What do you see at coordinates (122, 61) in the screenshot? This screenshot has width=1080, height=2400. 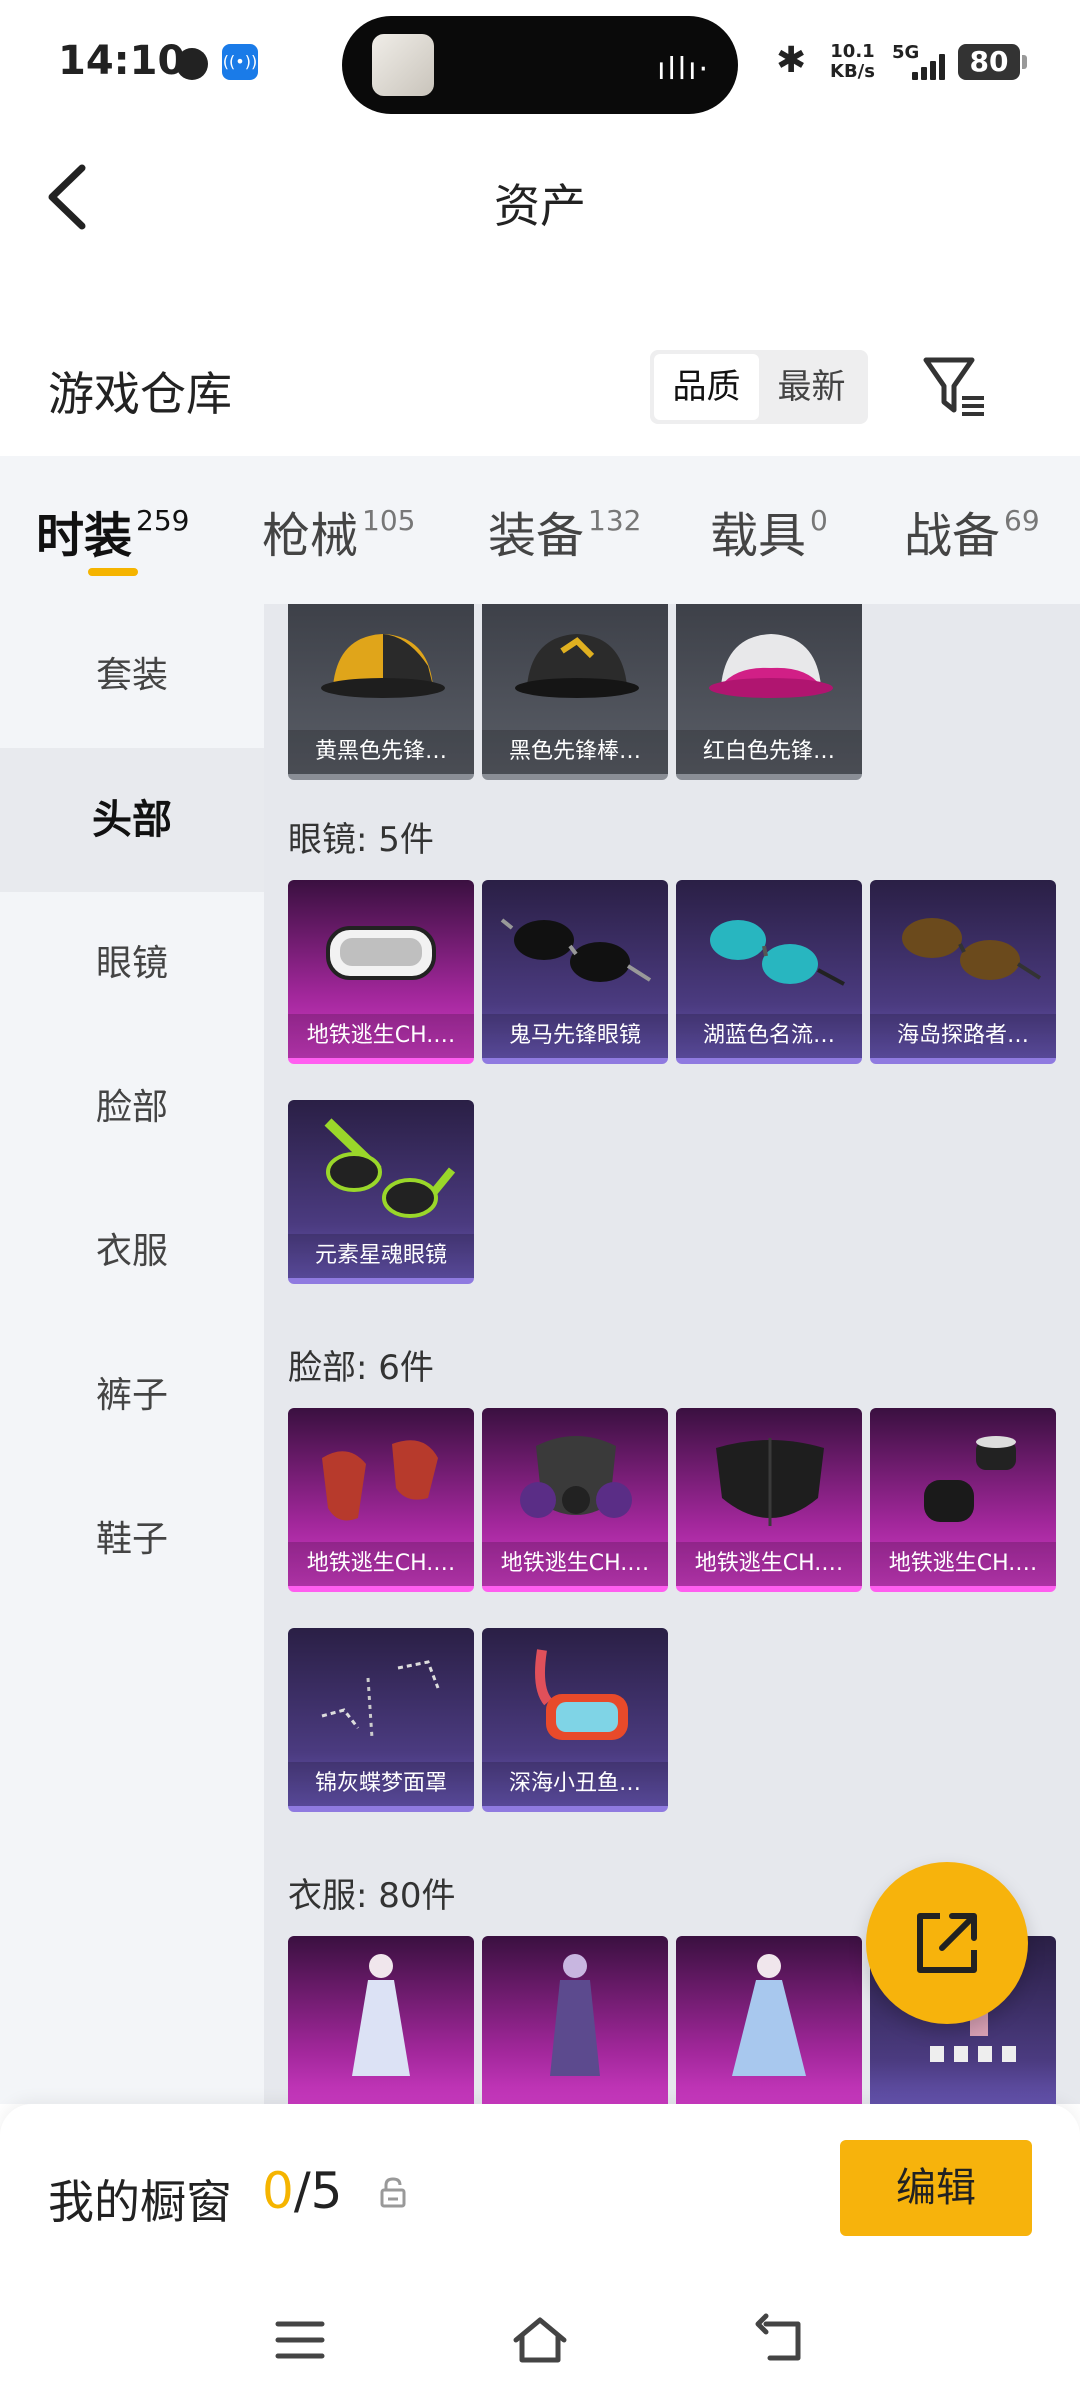 I see `status-time: 14:10` at bounding box center [122, 61].